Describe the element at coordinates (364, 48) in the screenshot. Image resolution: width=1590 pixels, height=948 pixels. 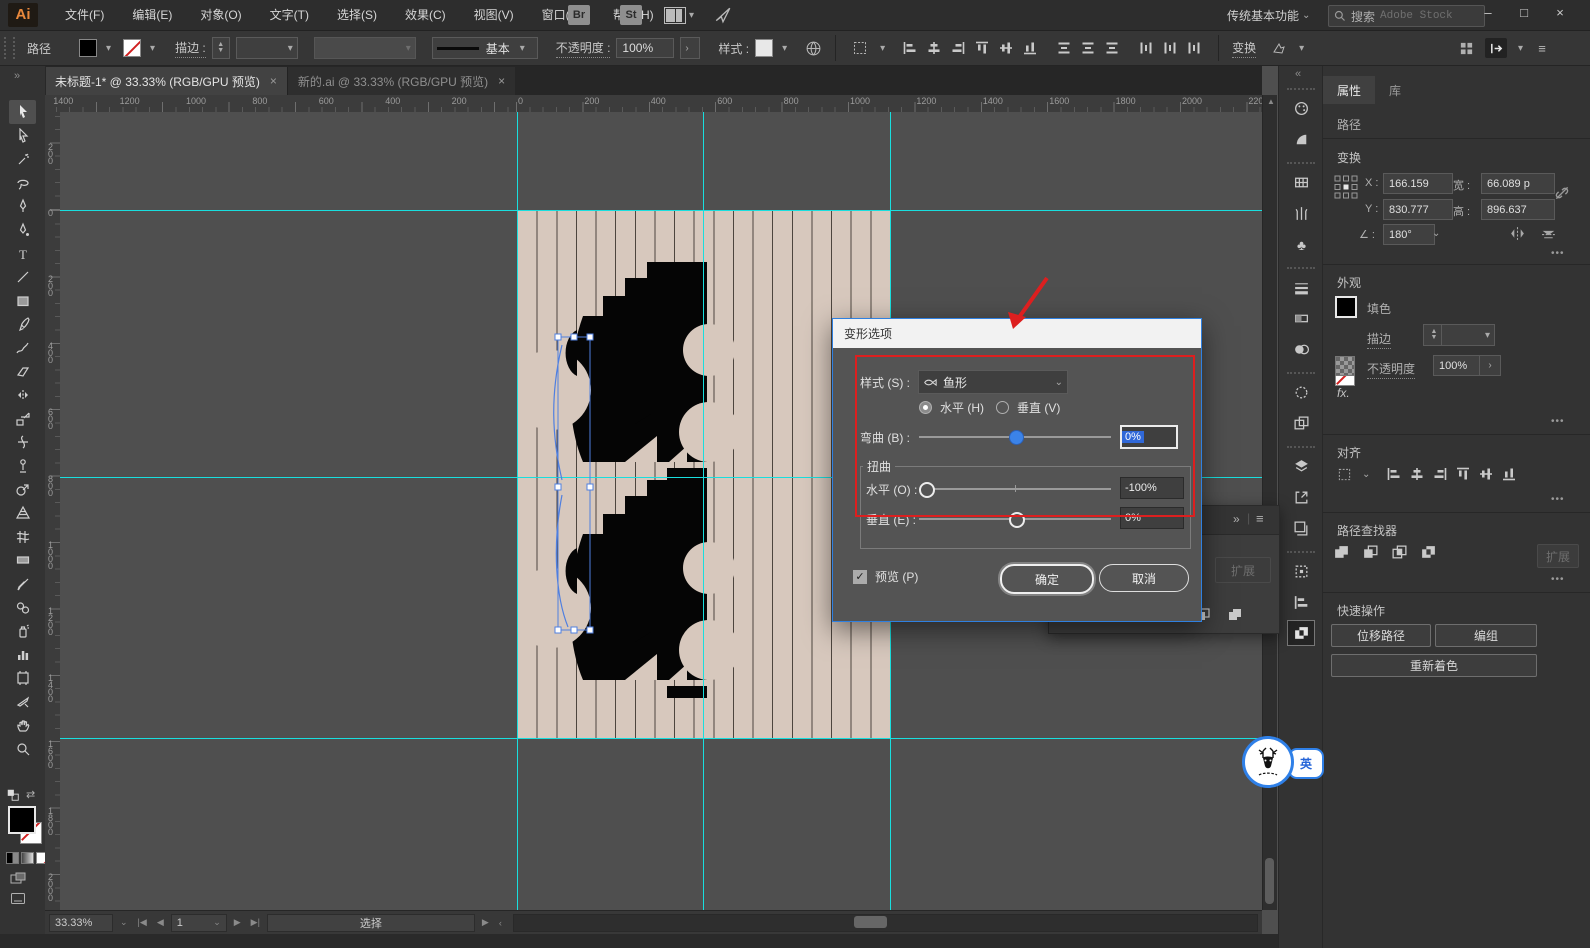
I see `brush-definition-select: ▾` at that location.